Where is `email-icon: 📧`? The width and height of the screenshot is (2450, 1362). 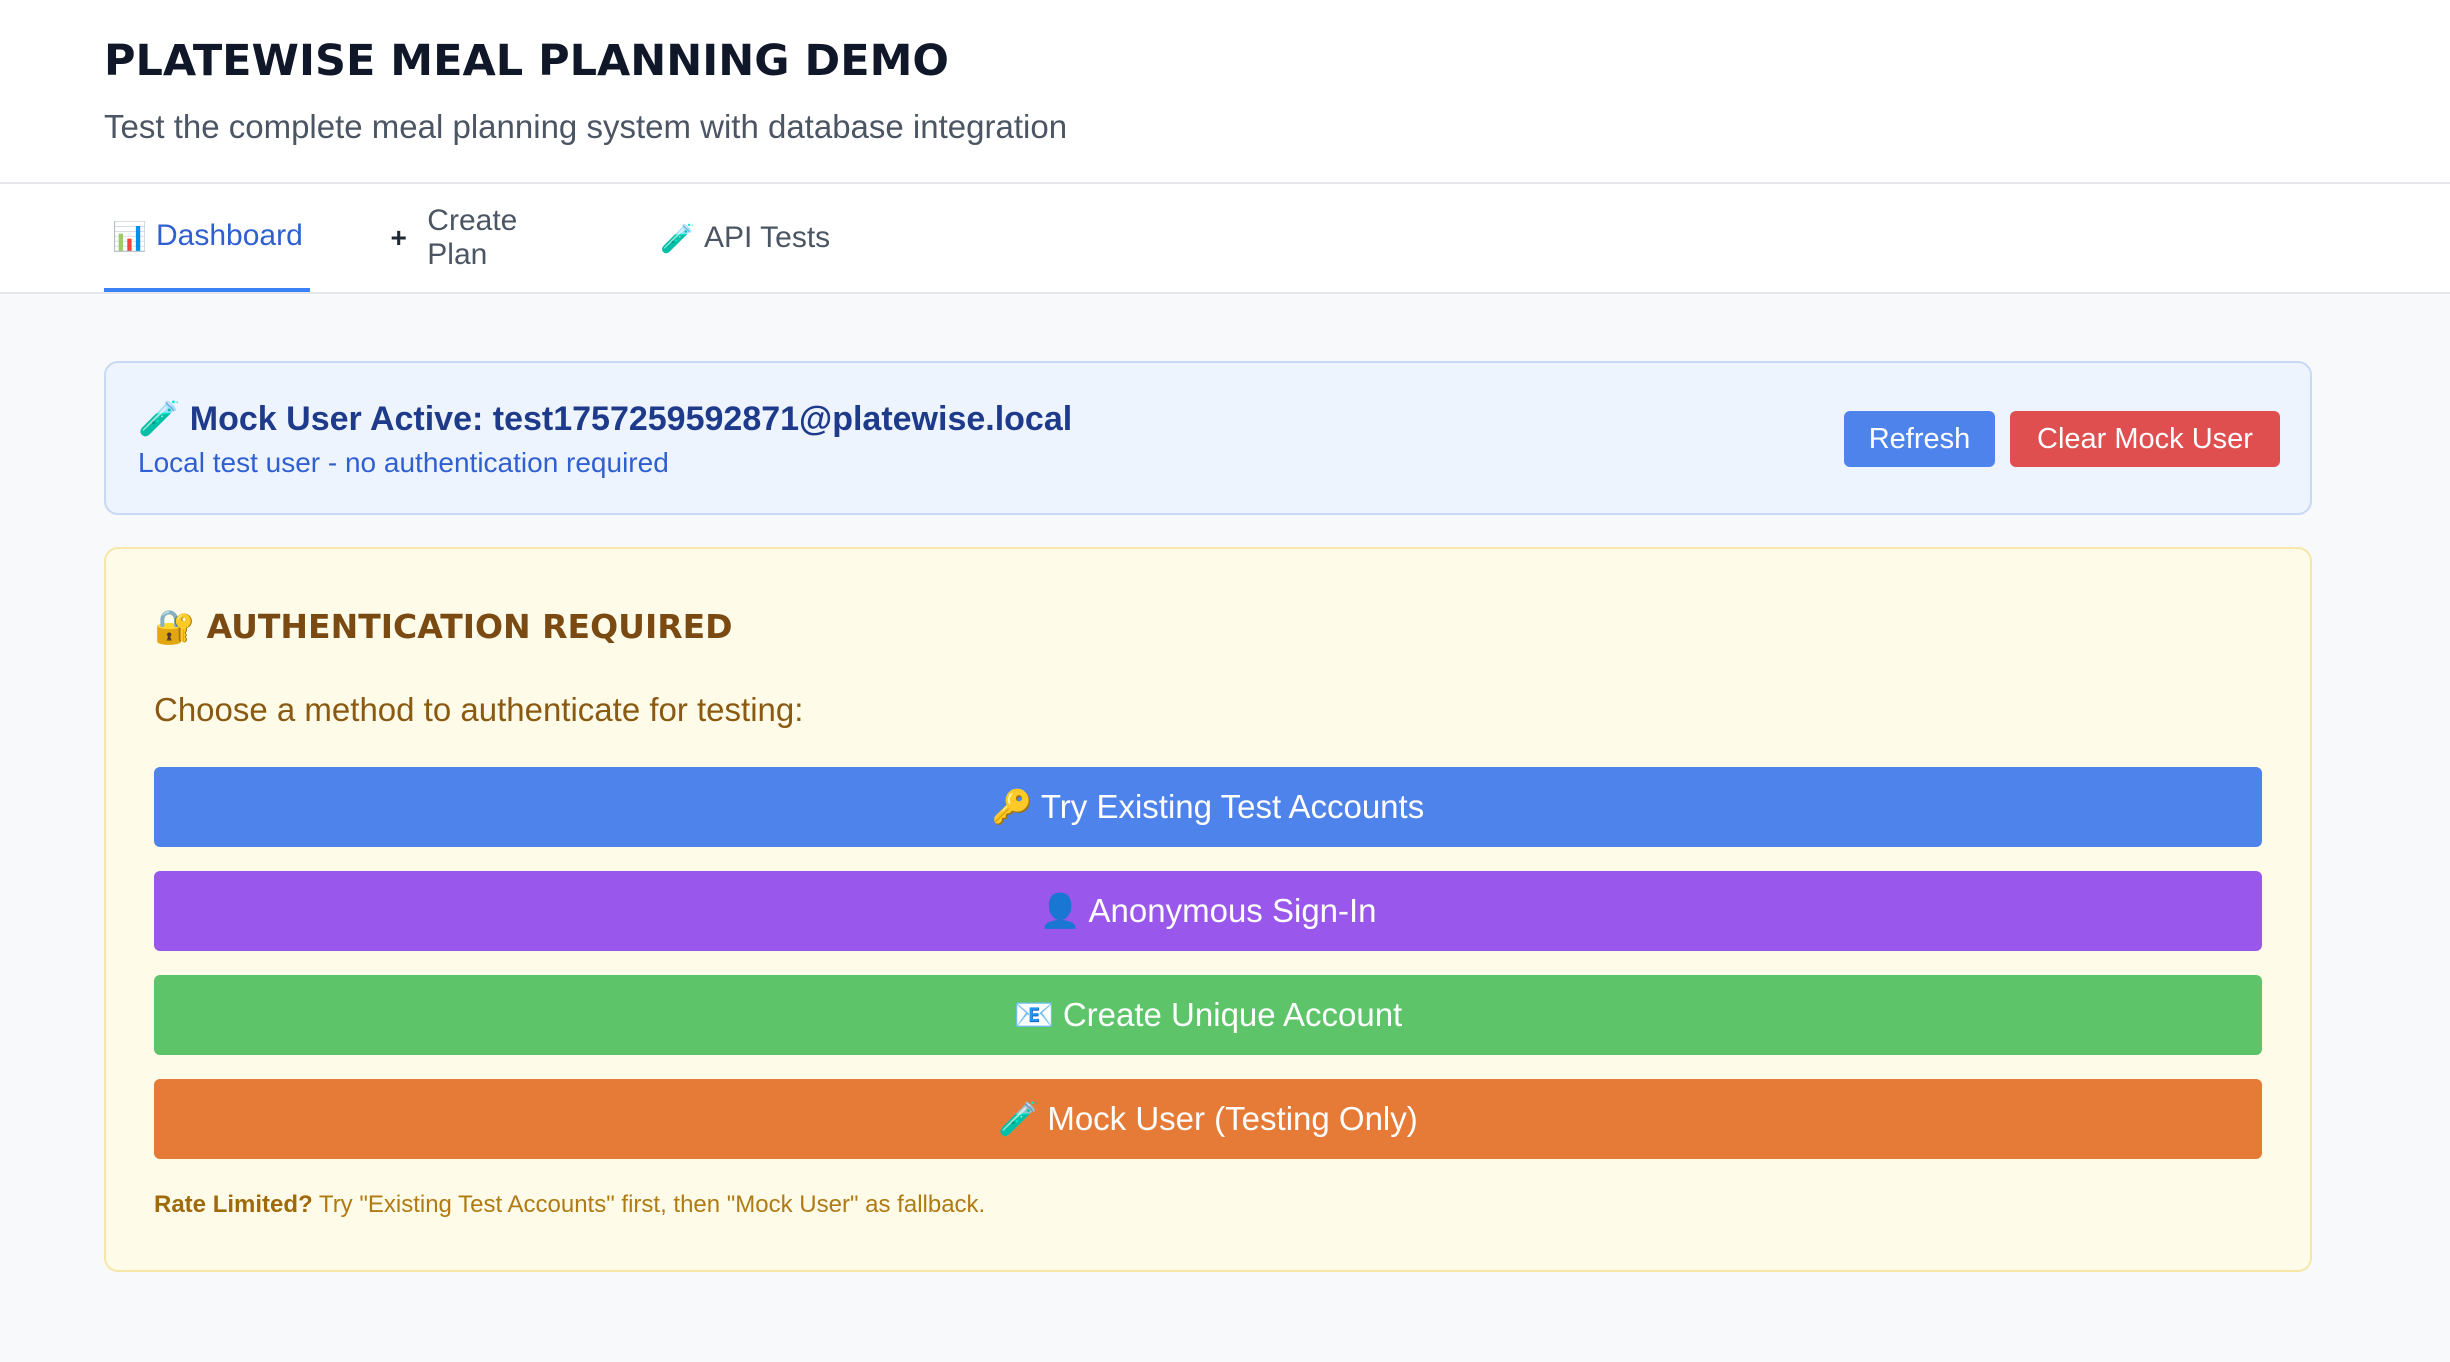 email-icon: 📧 is located at coordinates (1034, 1014).